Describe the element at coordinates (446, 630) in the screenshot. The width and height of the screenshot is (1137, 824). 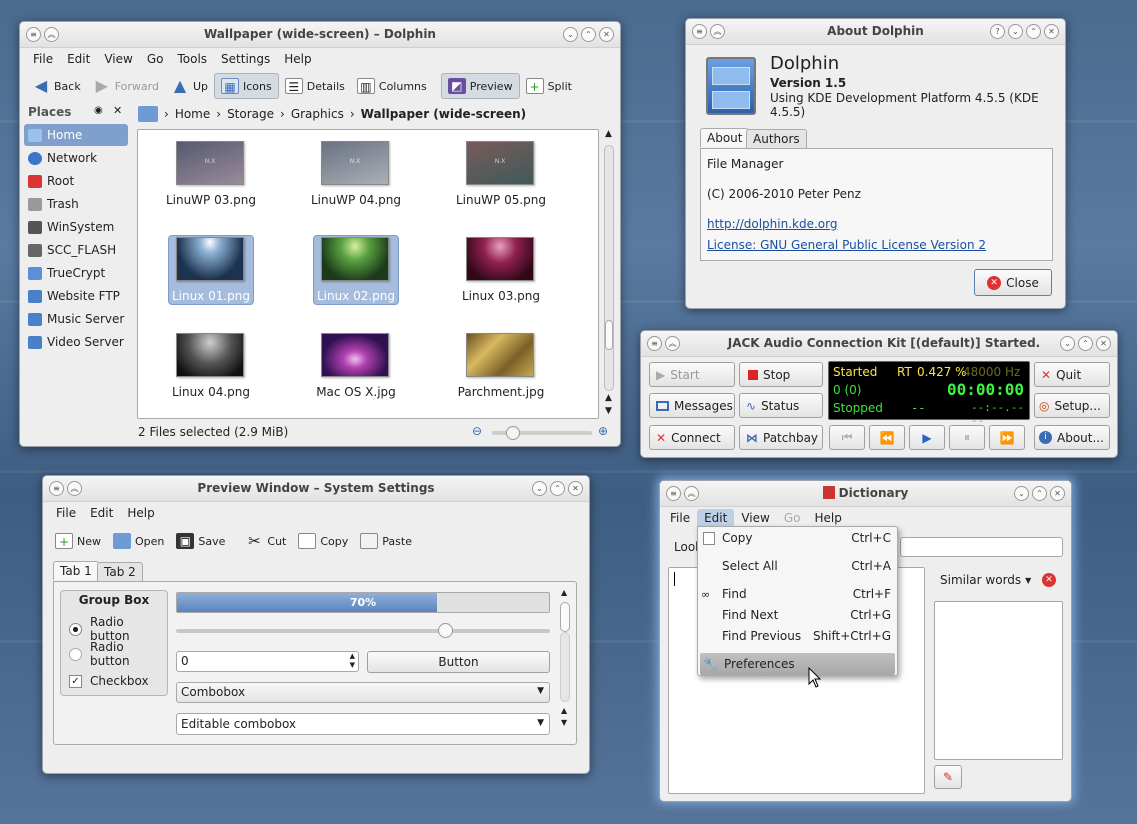
I see `slider-handle` at that location.